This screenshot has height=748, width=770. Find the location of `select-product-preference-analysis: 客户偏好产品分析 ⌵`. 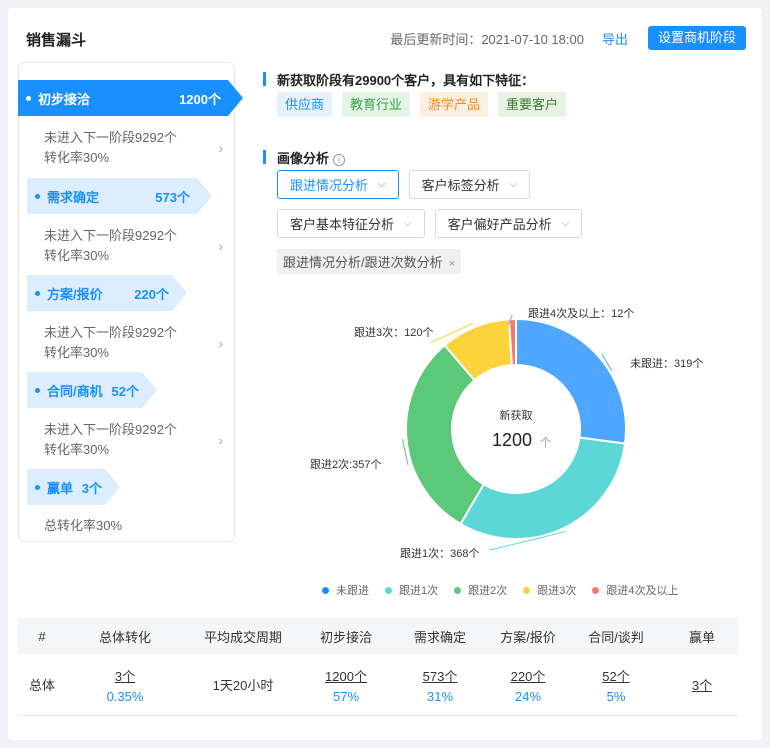

select-product-preference-analysis: 客户偏好产品分析 ⌵ is located at coordinates (508, 223).